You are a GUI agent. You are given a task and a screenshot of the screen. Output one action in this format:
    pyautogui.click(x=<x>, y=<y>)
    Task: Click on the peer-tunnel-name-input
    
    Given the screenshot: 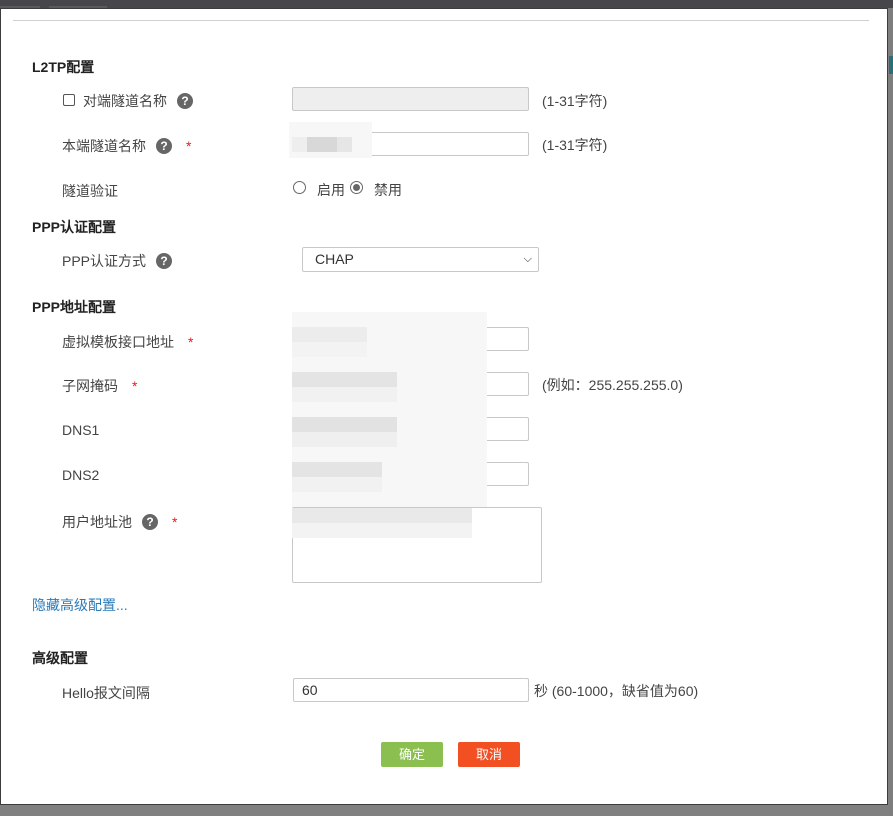 What is the action you would take?
    pyautogui.click(x=410, y=99)
    